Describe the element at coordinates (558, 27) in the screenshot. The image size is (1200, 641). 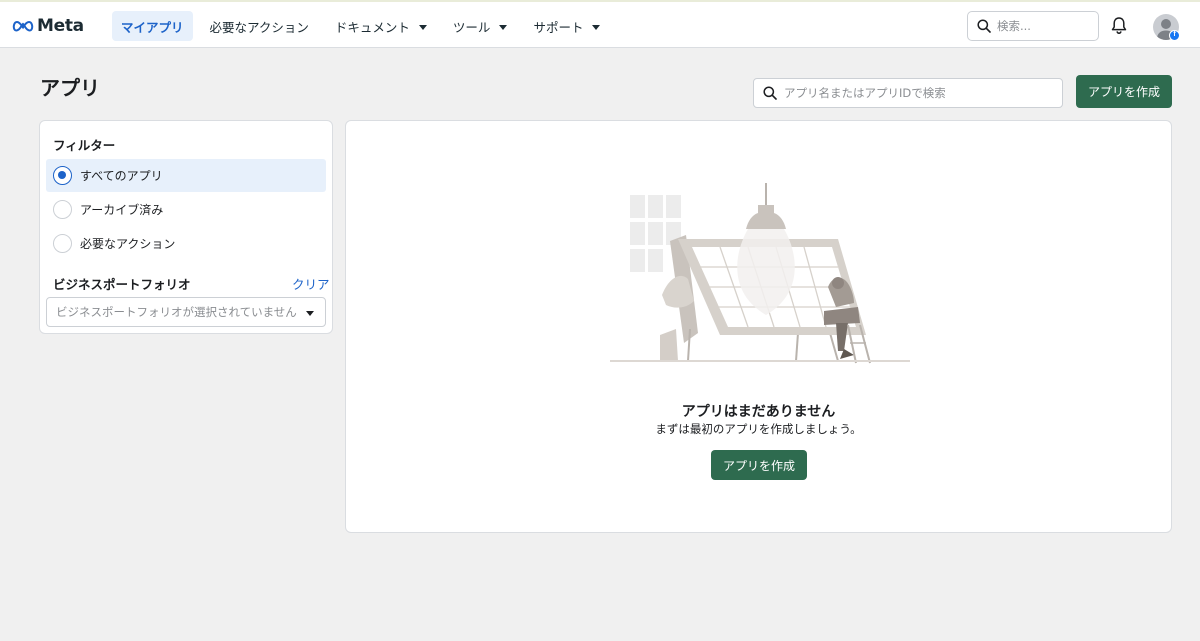
I see `nav-item-label: サポート` at that location.